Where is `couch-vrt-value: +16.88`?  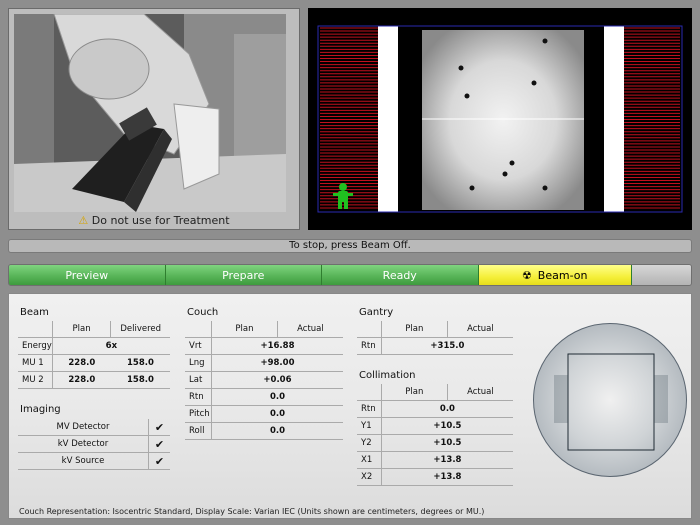
couch-vrt-value: +16.88 is located at coordinates (276, 346).